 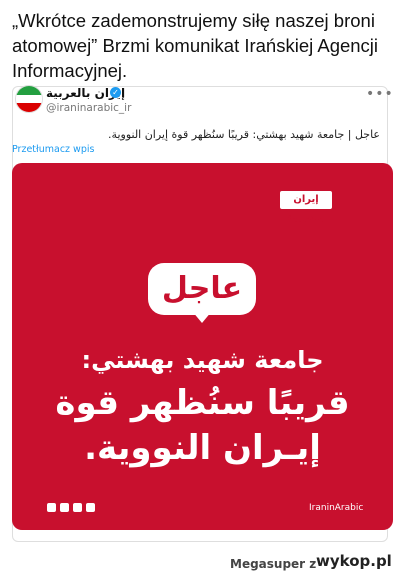 What do you see at coordinates (268, 564) in the screenshot?
I see `footer-username: Megasuper` at bounding box center [268, 564].